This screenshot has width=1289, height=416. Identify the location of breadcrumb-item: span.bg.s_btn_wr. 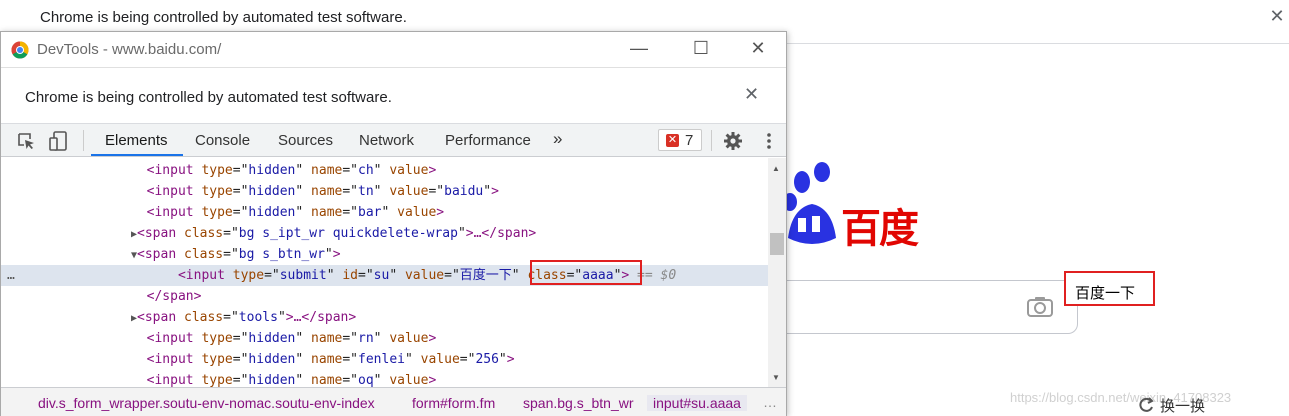
(578, 403).